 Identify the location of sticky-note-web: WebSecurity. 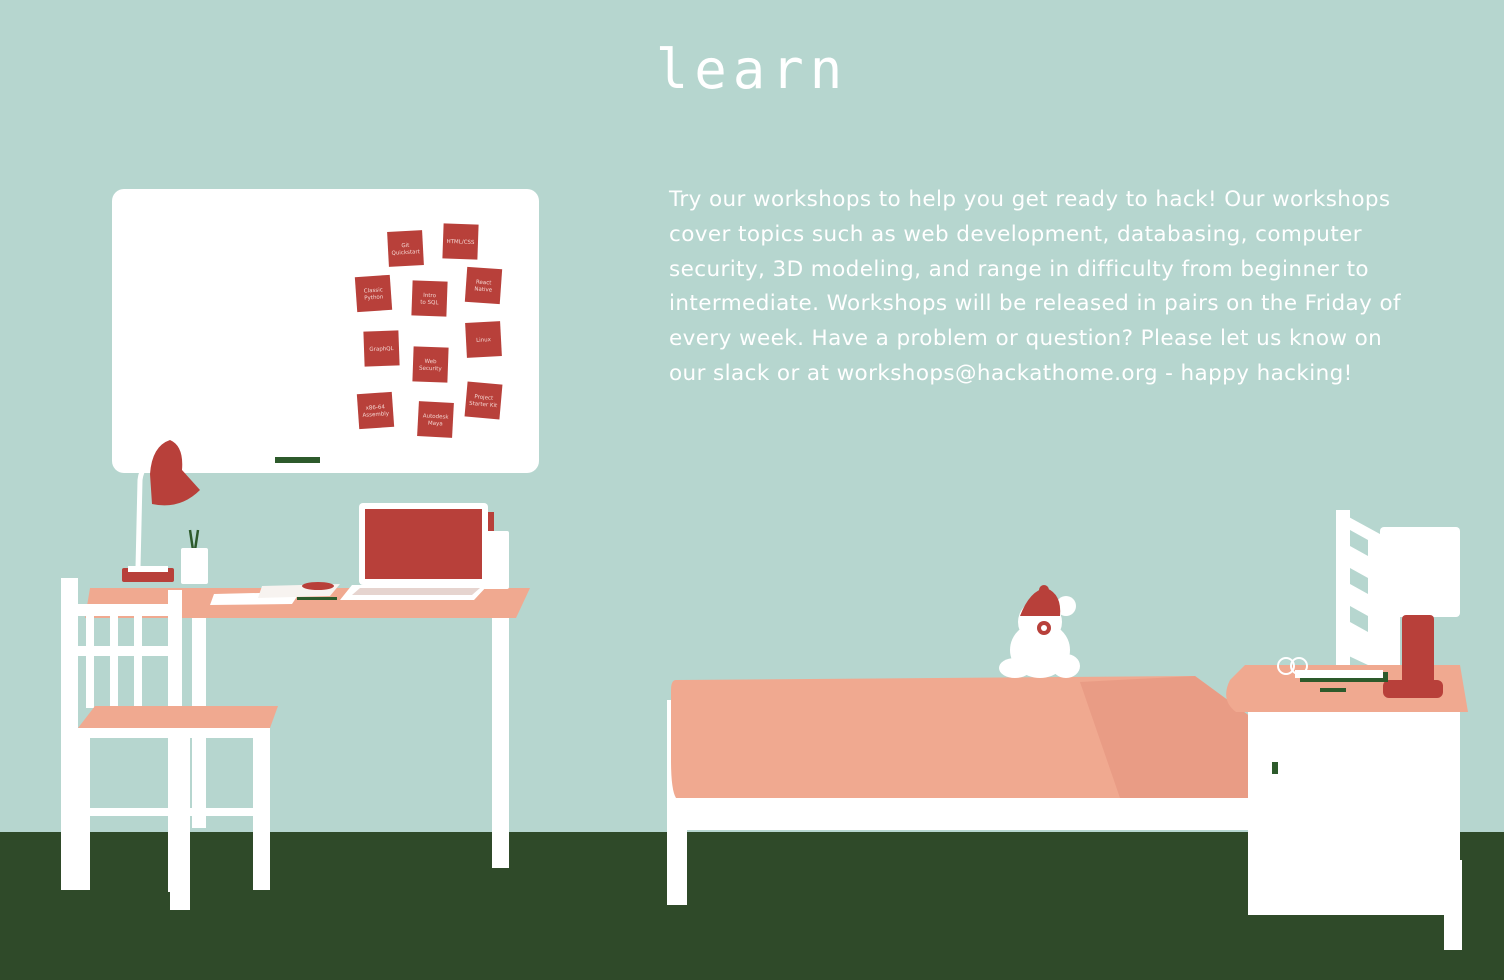
(430, 364).